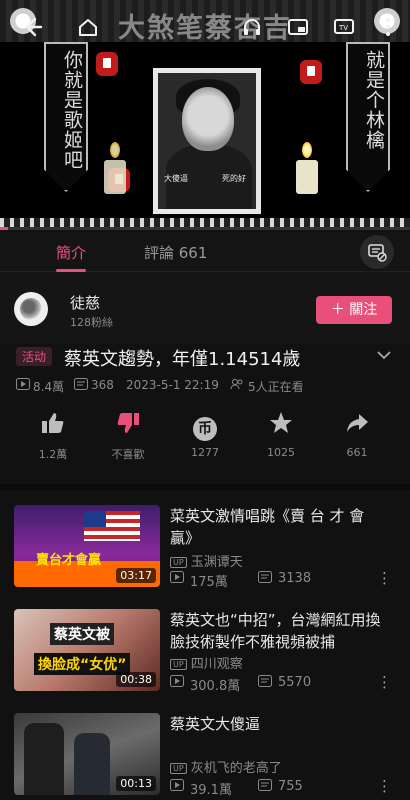 The image size is (410, 800). I want to click on video-duration: 00:13, so click(136, 783).